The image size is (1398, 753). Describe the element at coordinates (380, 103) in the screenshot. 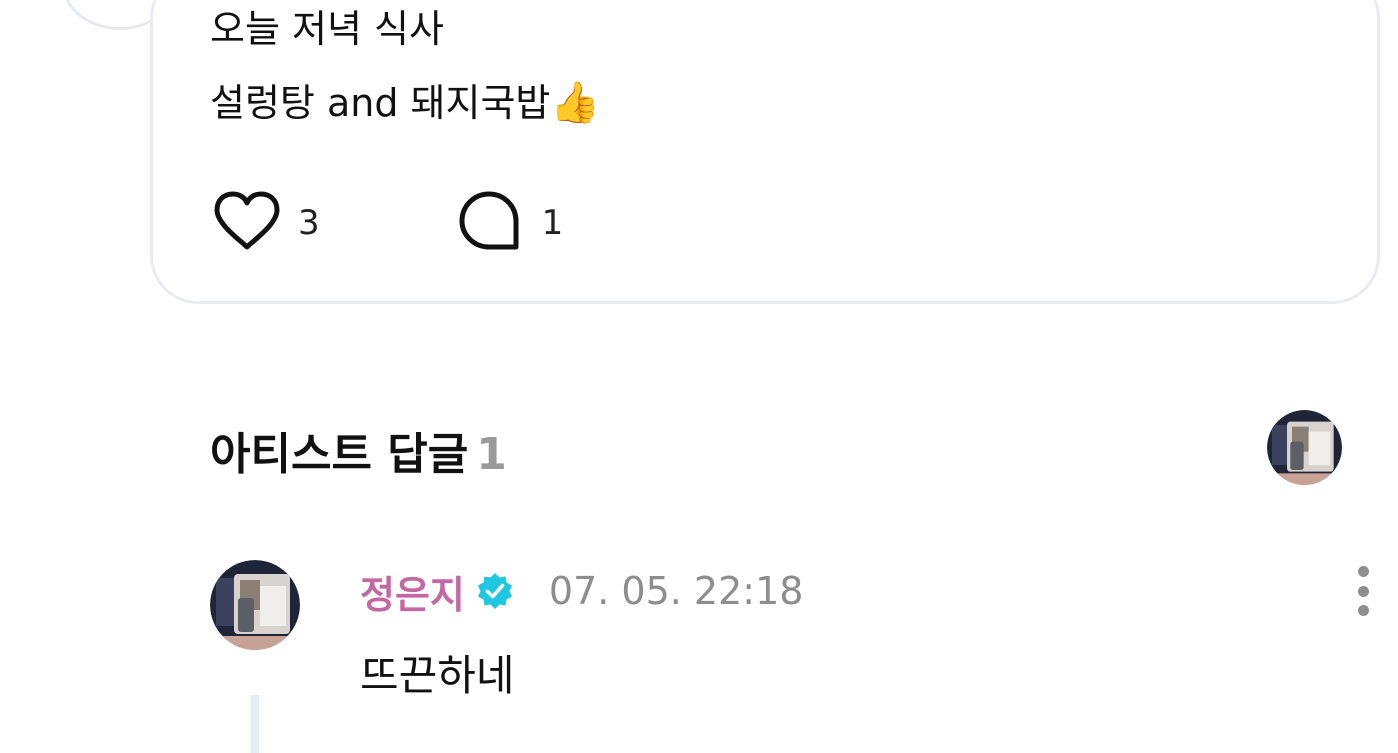

I see `post-text-line-2-text: 설렁탕 and 돼지국밥` at that location.